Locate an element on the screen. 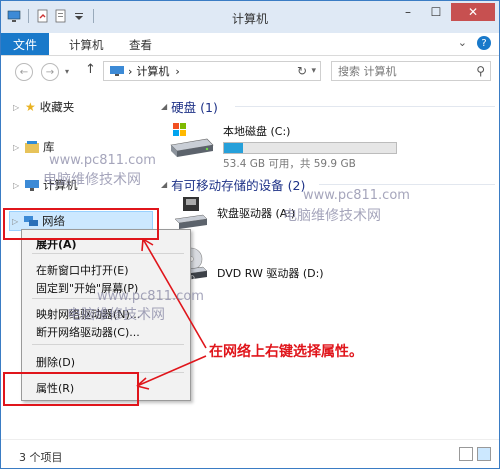 This screenshot has width=500, height=470. ribbon-right-controls: ⌄ ? is located at coordinates (474, 43).